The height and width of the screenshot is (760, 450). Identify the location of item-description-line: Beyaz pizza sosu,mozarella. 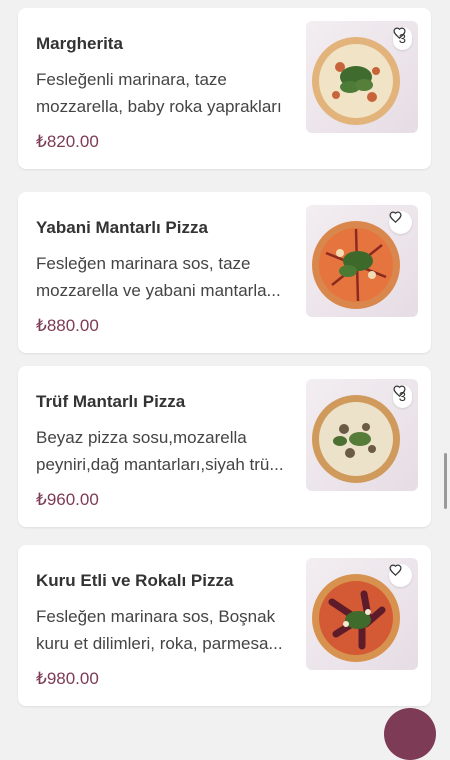
(141, 437).